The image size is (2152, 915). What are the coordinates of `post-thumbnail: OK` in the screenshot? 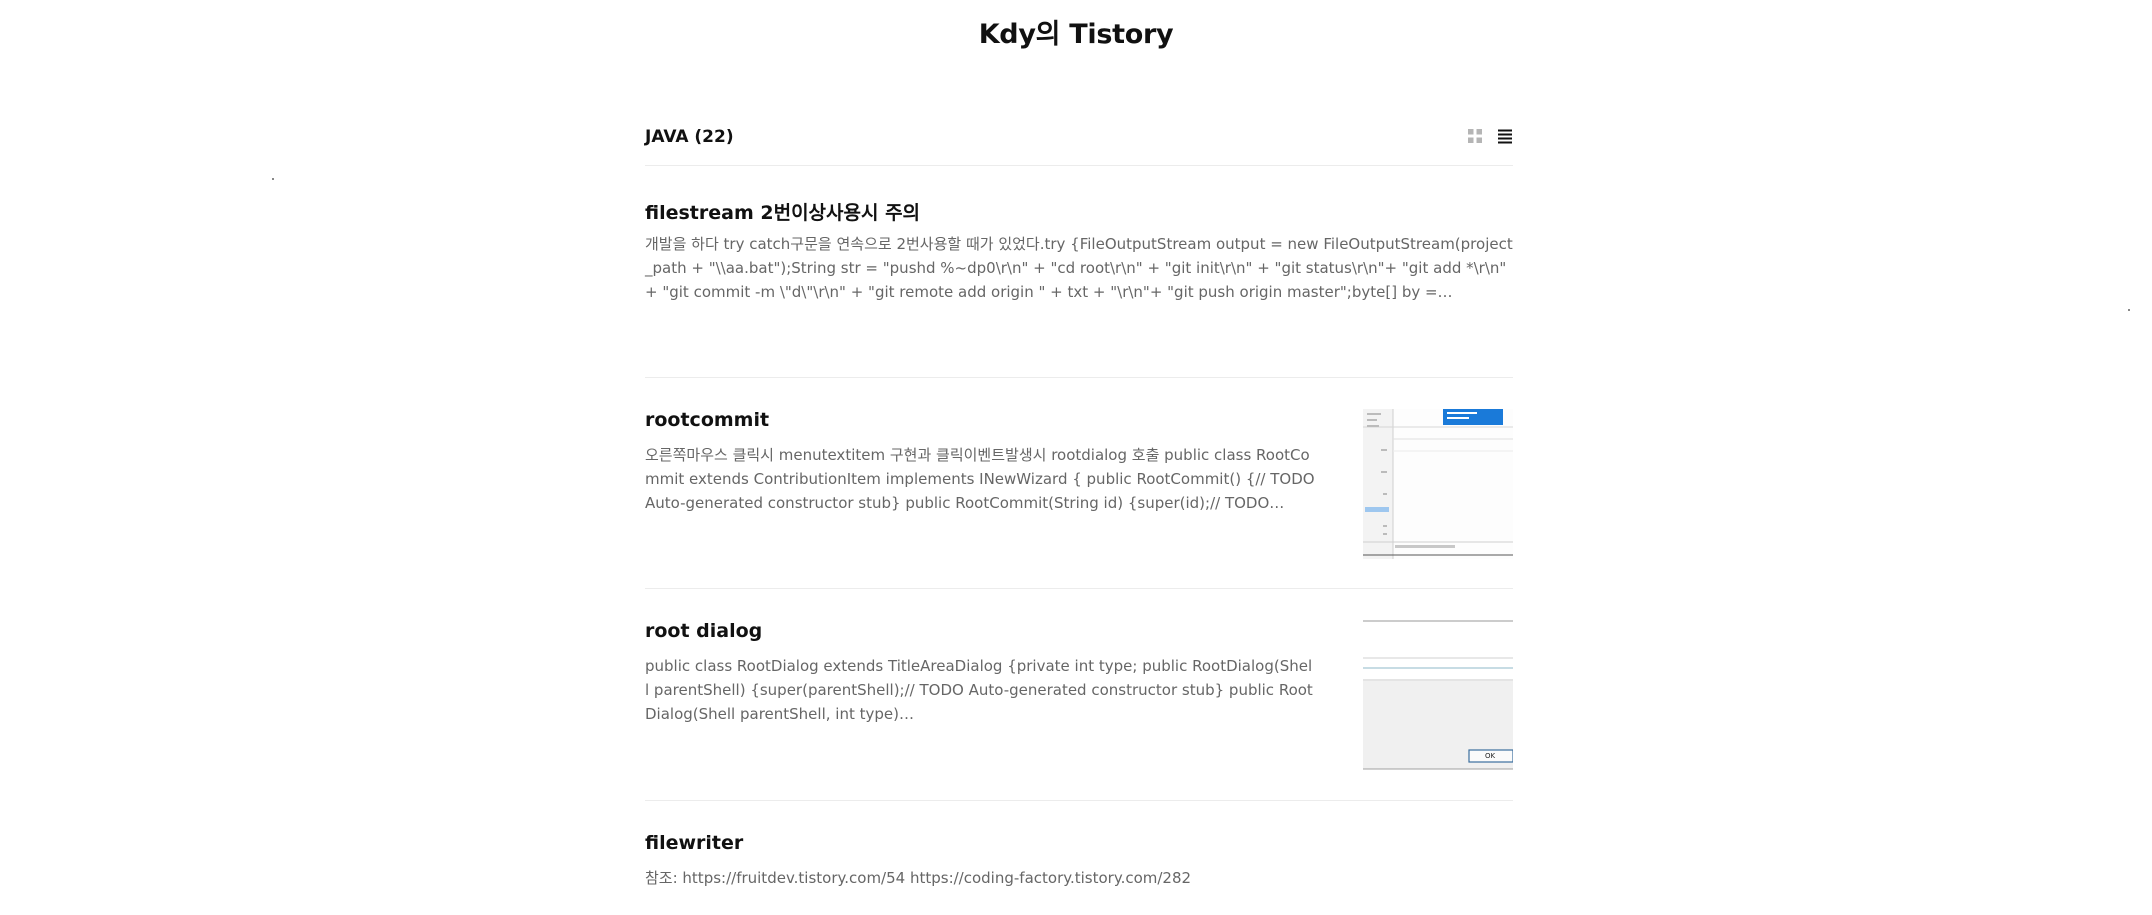 It's located at (1438, 695).